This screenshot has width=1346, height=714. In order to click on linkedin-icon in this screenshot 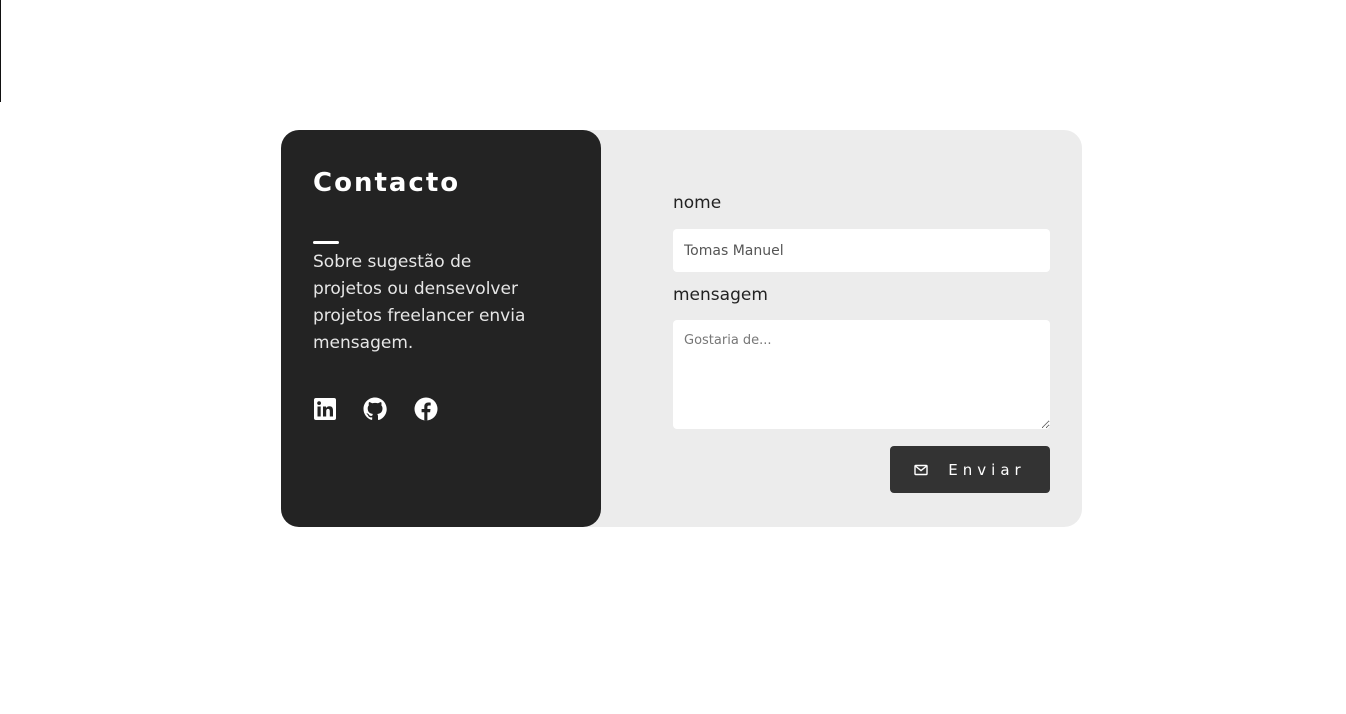, I will do `click(325, 409)`.